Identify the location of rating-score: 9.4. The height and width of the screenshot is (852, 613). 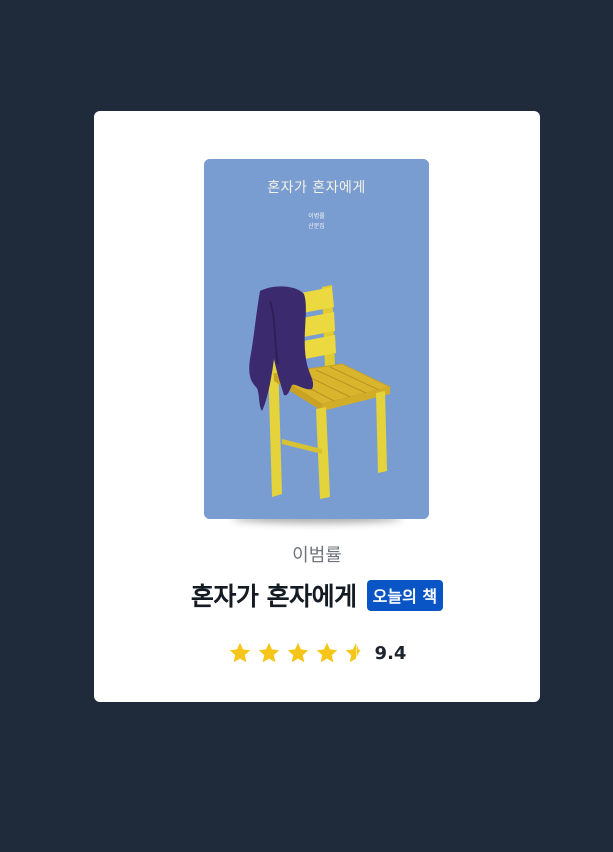
(390, 653).